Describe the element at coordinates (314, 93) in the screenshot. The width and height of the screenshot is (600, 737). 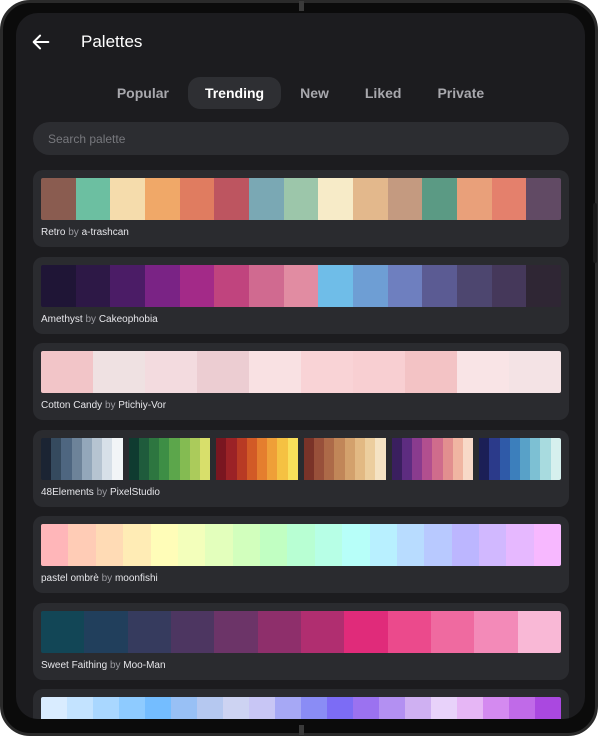
I see `tab-new: New` at that location.